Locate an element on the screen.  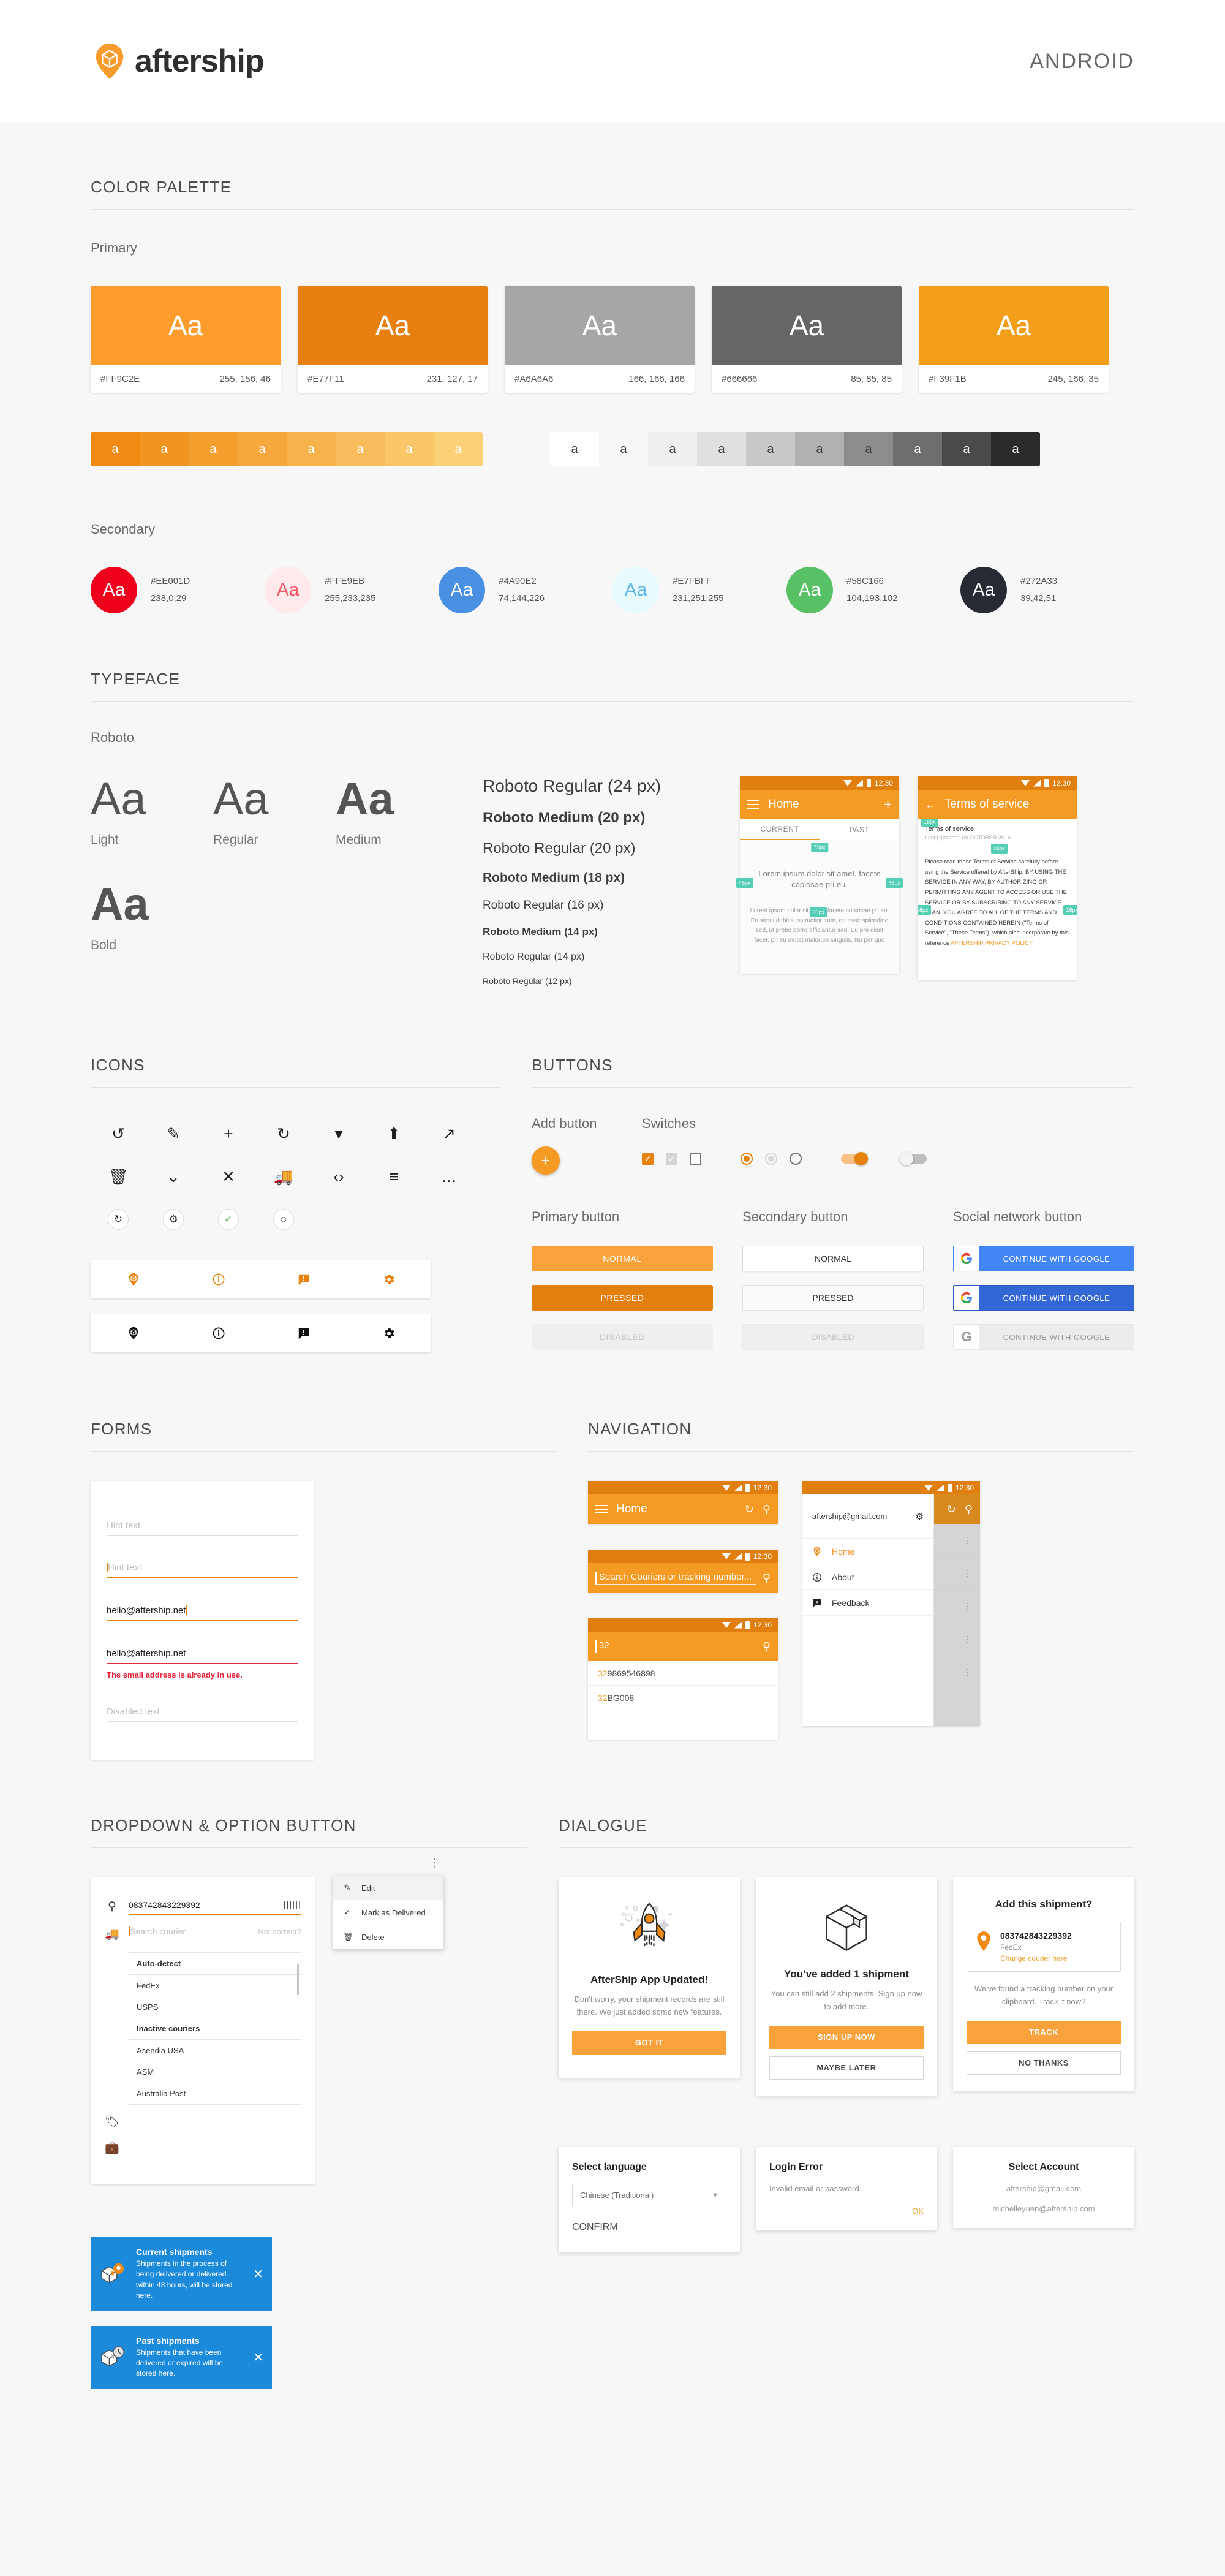
battery-icon is located at coordinates (748, 1625).